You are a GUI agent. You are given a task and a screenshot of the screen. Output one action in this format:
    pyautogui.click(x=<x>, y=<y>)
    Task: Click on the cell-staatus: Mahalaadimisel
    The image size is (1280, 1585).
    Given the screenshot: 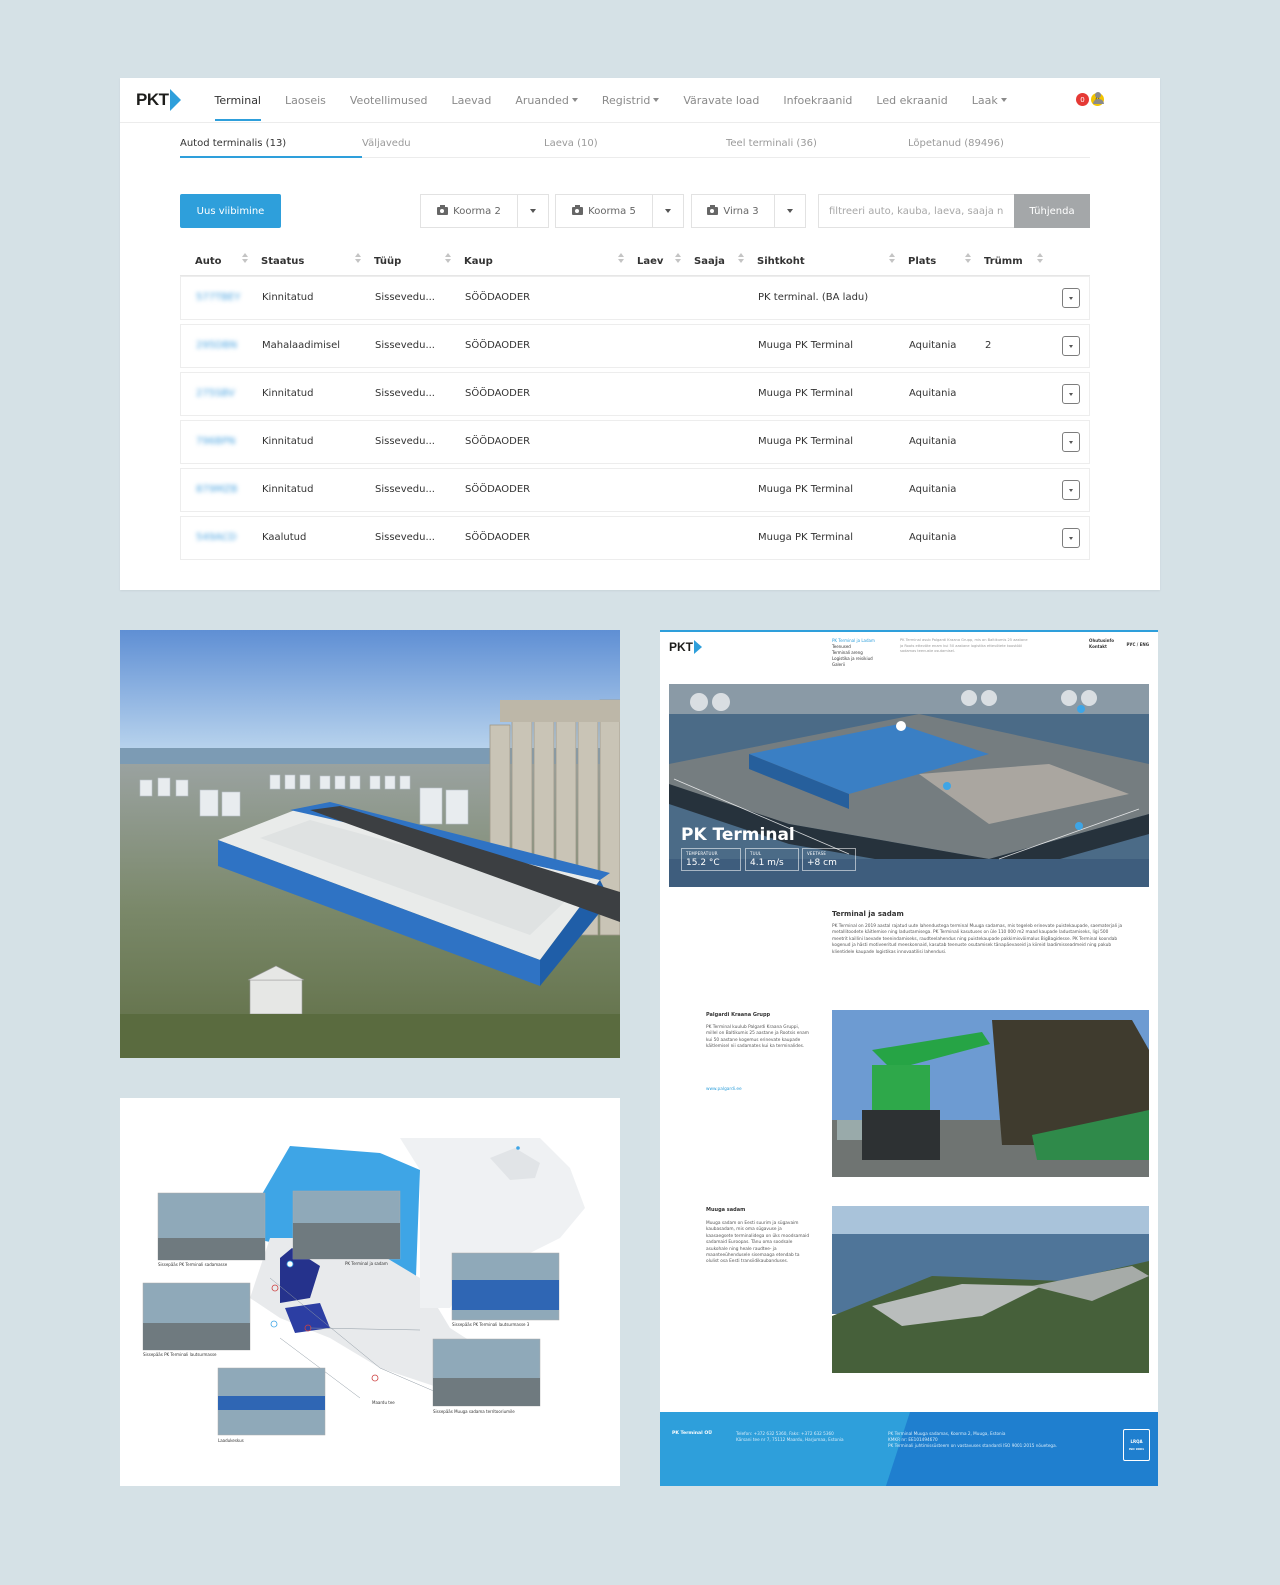 What is the action you would take?
    pyautogui.click(x=301, y=345)
    